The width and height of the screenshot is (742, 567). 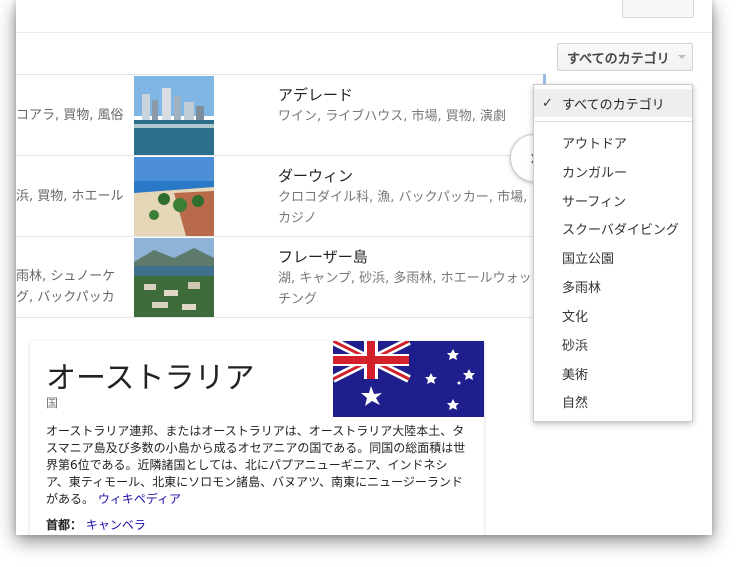 What do you see at coordinates (72, 287) in the screenshot?
I see `left-card-text: 雨林, シュノーケ グ, バックパッカ` at bounding box center [72, 287].